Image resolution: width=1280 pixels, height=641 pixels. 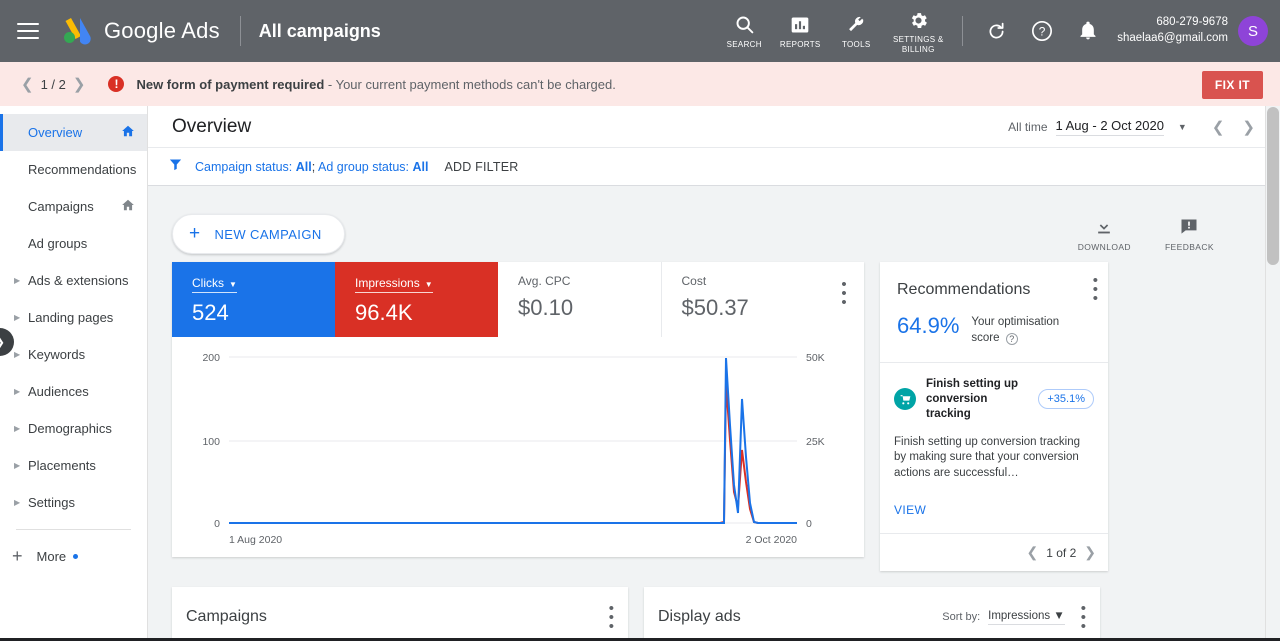 I want to click on metric-value-clicks: 524, so click(x=210, y=312).